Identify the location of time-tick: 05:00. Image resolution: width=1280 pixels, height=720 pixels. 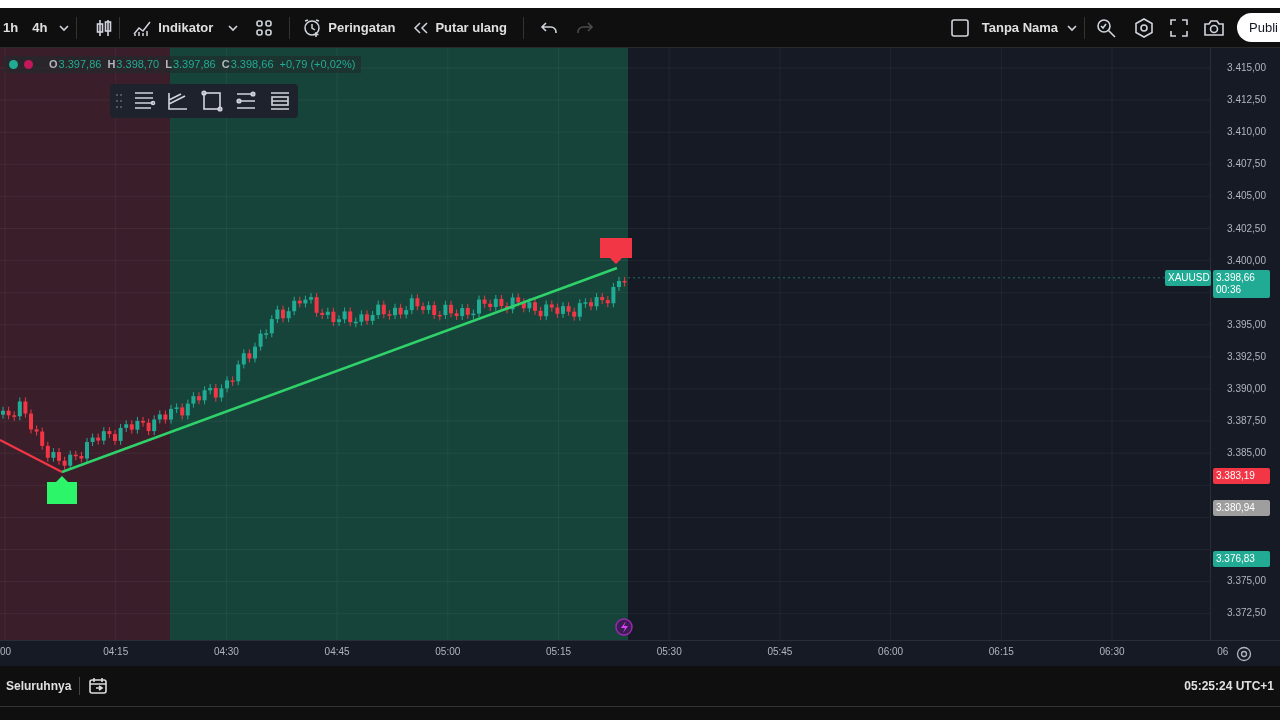
(448, 652).